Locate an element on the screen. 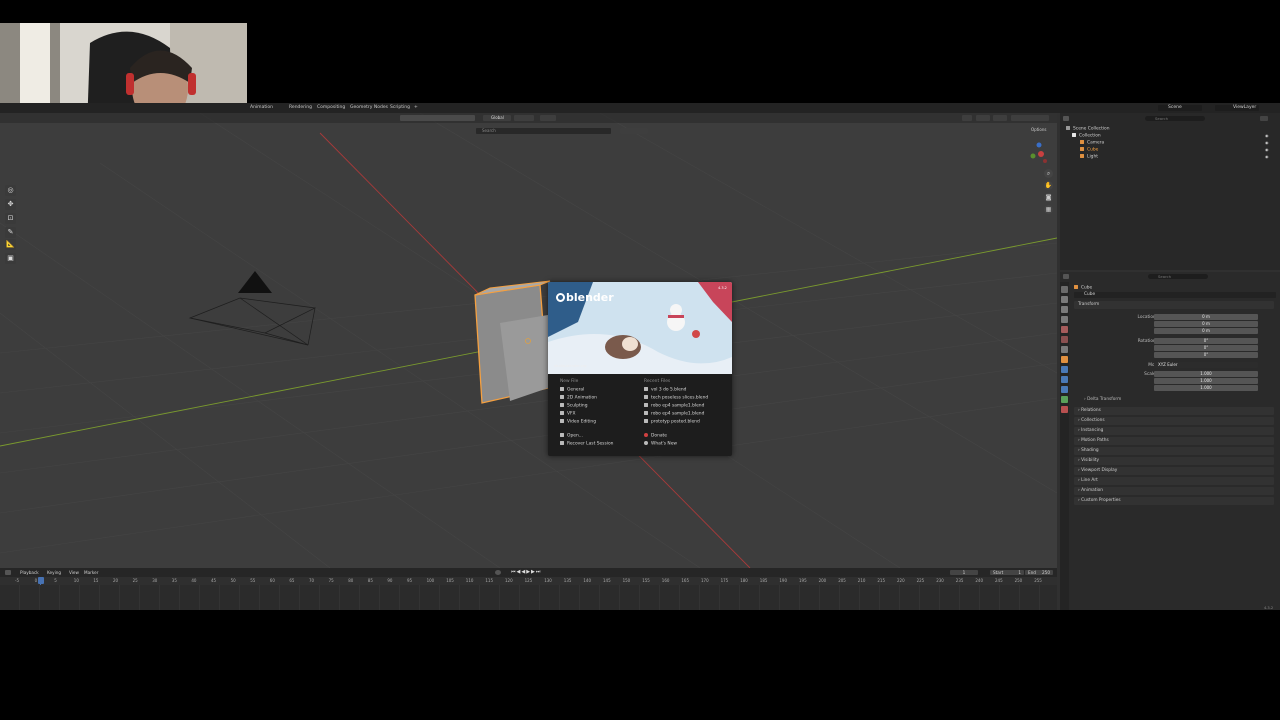 The width and height of the screenshot is (1280, 720). start-frame-field: Start 1 is located at coordinates (1007, 572).